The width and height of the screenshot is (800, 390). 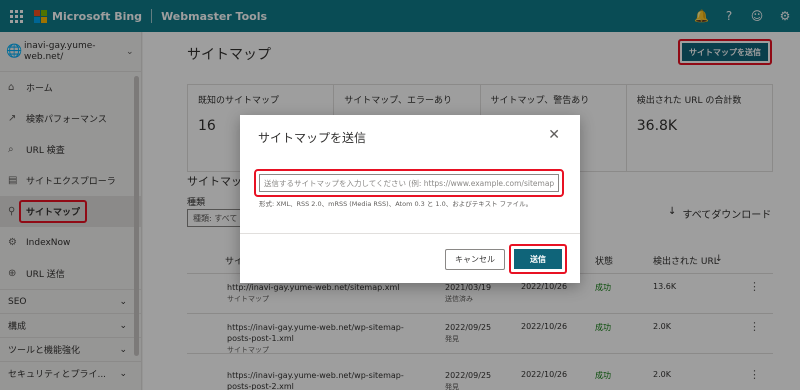 I want to click on send-button-highlight: 送信, so click(x=538, y=259).